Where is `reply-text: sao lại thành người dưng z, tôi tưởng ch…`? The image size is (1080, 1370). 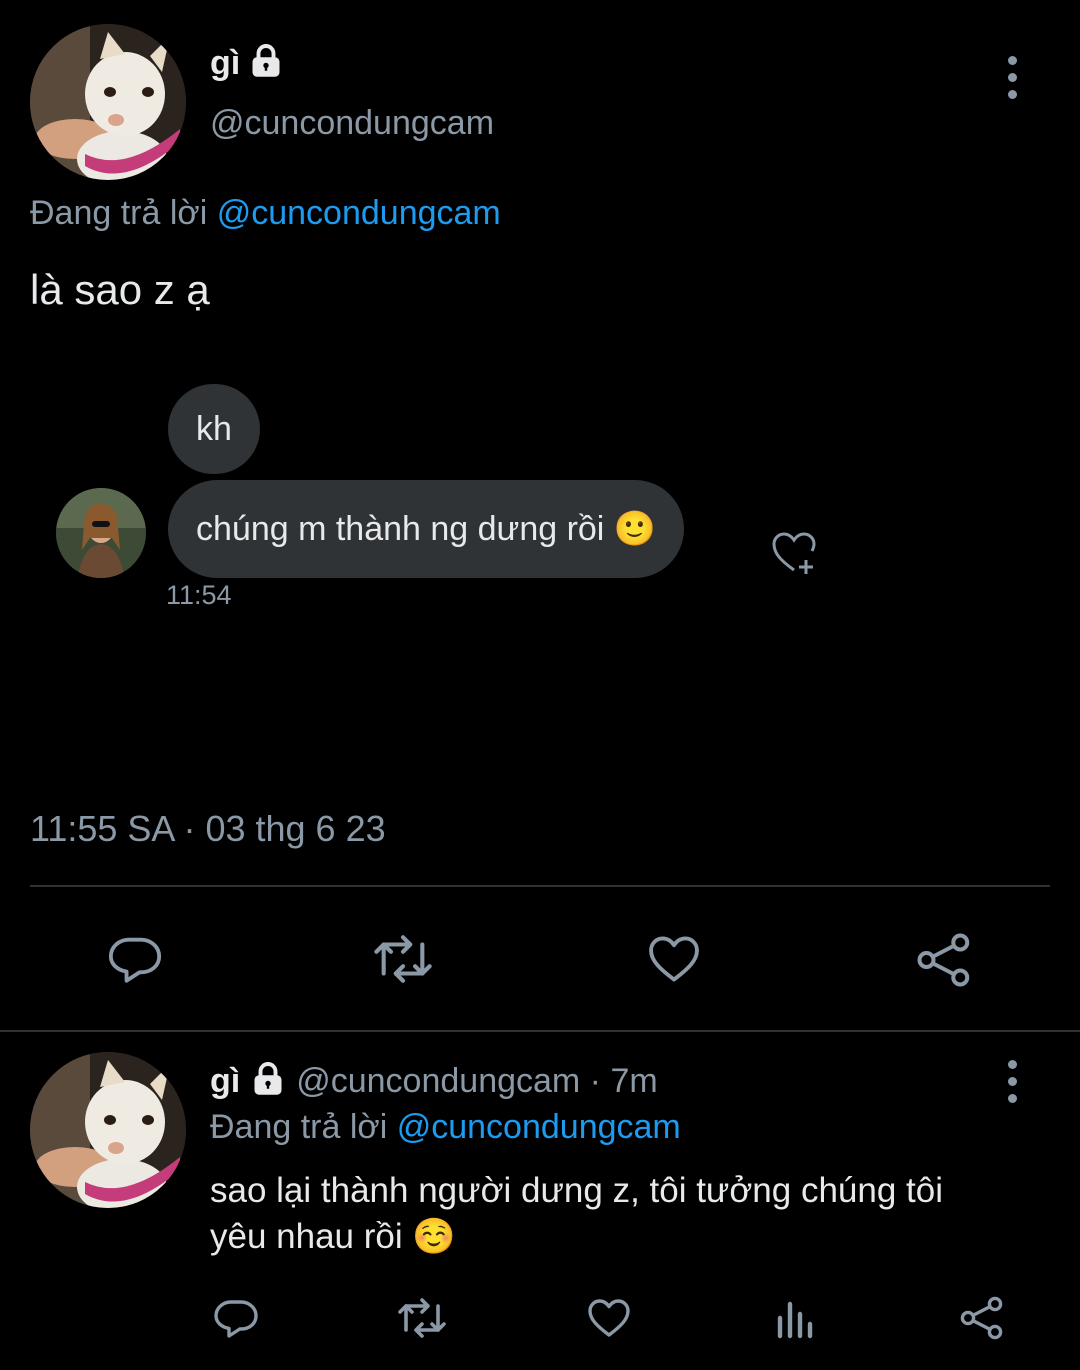 reply-text: sao lại thành người dưng z, tôi tưởng ch… is located at coordinates (576, 1214).